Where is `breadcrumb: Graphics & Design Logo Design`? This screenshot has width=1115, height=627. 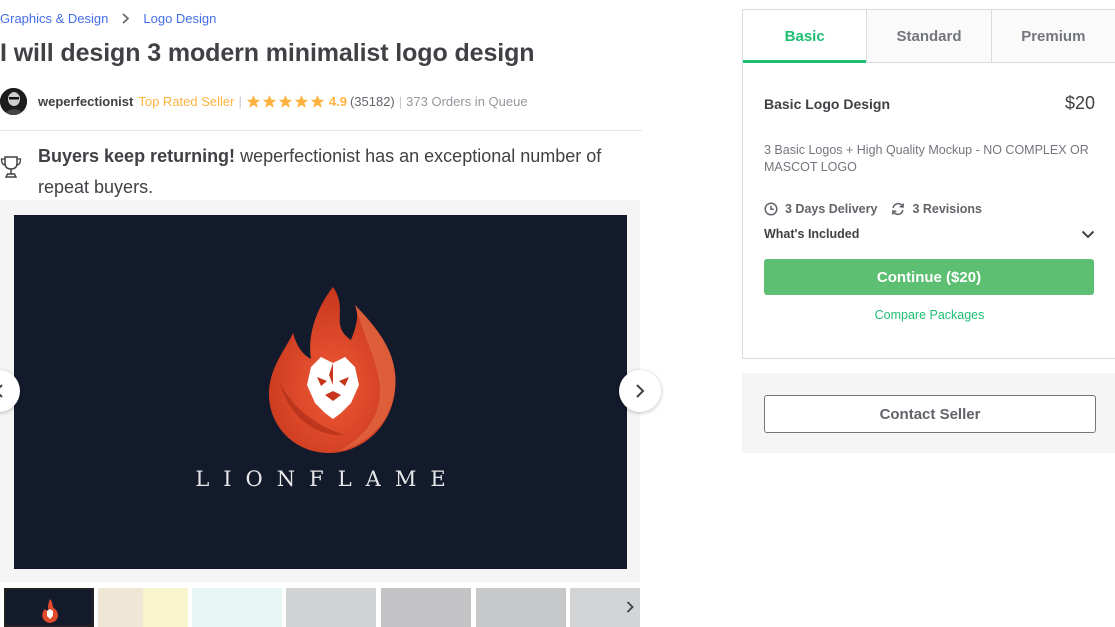 breadcrumb: Graphics & Design Logo Design is located at coordinates (108, 18).